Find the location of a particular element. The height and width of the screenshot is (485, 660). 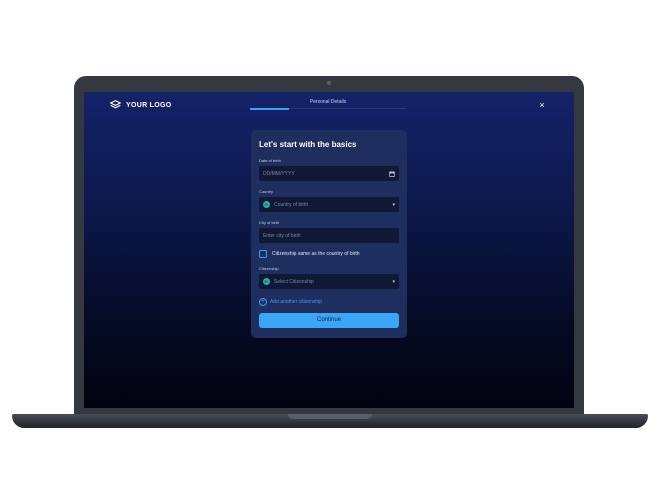

cube-logo-icon is located at coordinates (115, 105).